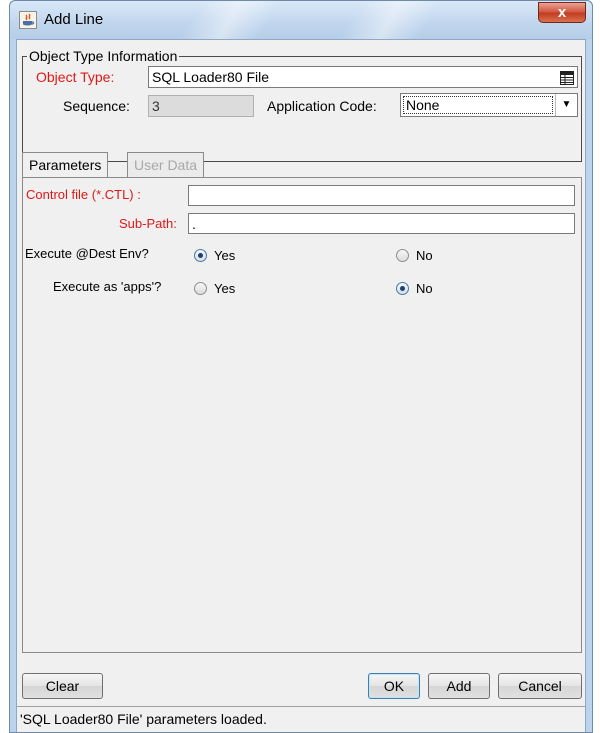 The height and width of the screenshot is (733, 600). I want to click on sequence-field: 3, so click(201, 106).